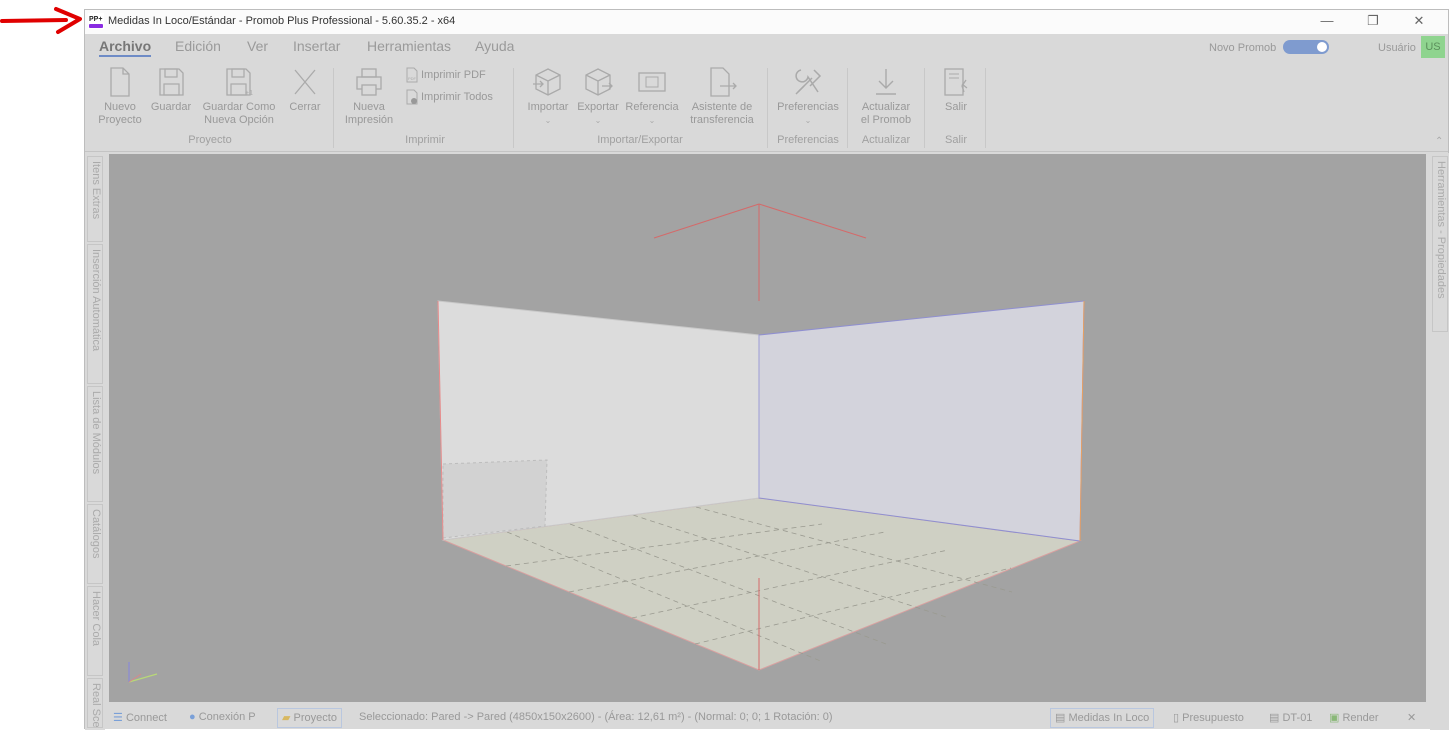  I want to click on rss-icon: ☰, so click(118, 718).